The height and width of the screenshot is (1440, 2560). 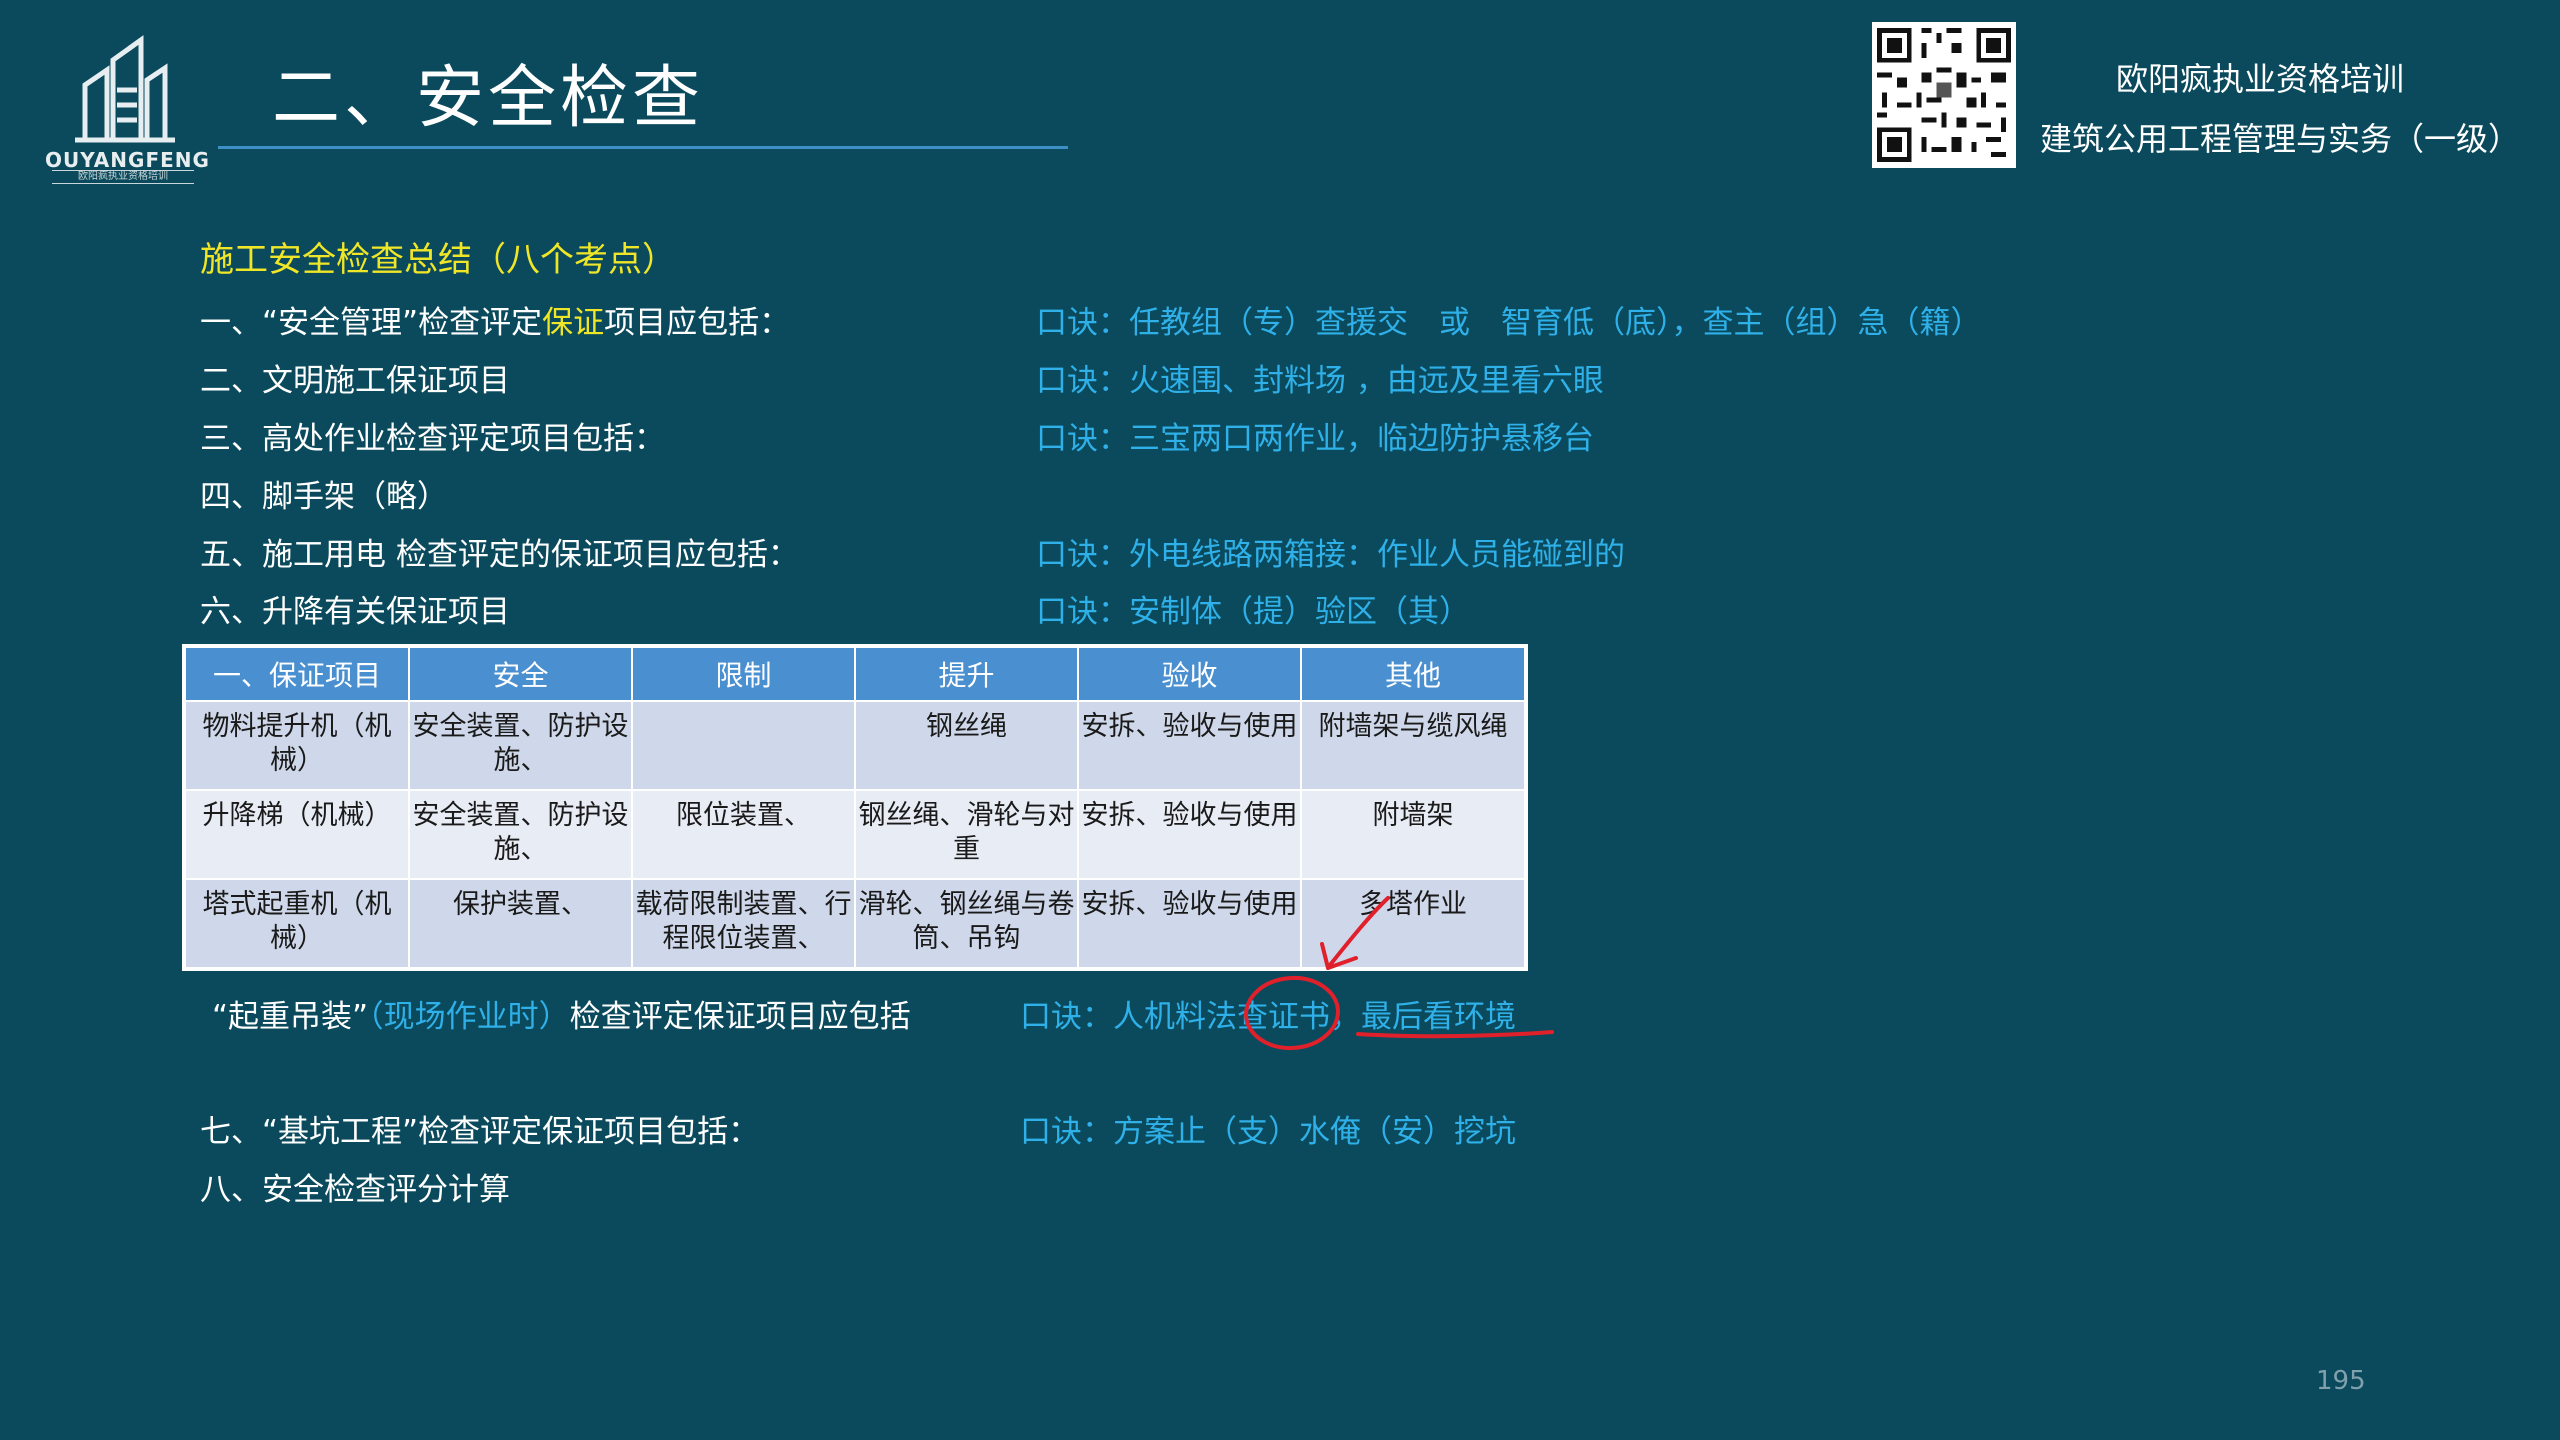 What do you see at coordinates (740, 1017) in the screenshot?
I see `crane-item-text-end: 检查评定保证项目应包括` at bounding box center [740, 1017].